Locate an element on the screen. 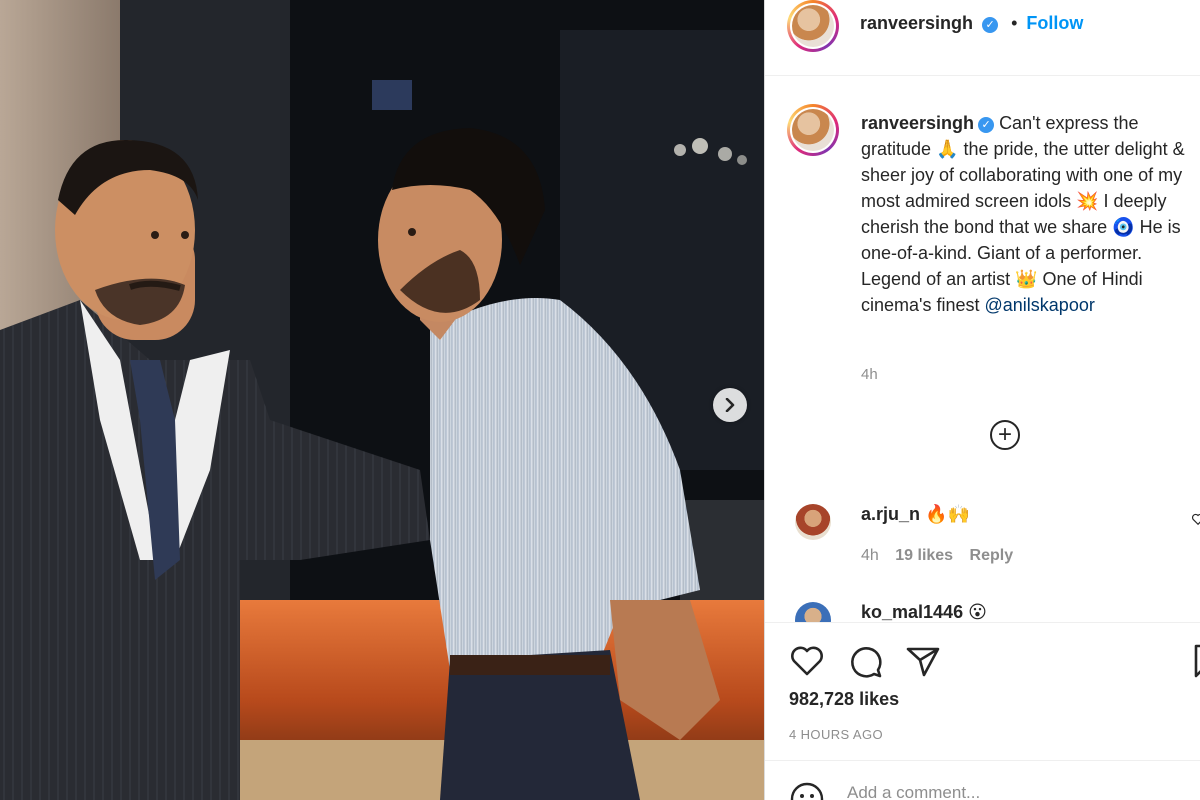  load-more-comments-button: + is located at coordinates (1005, 435).